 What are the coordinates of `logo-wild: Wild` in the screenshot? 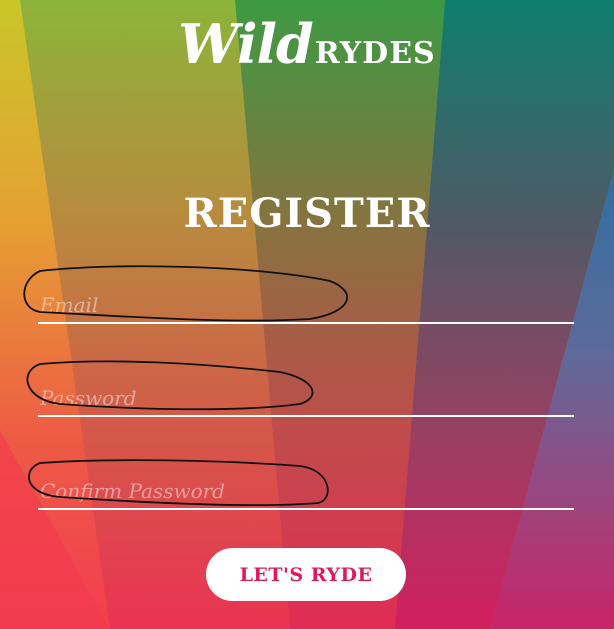 It's located at (245, 44).